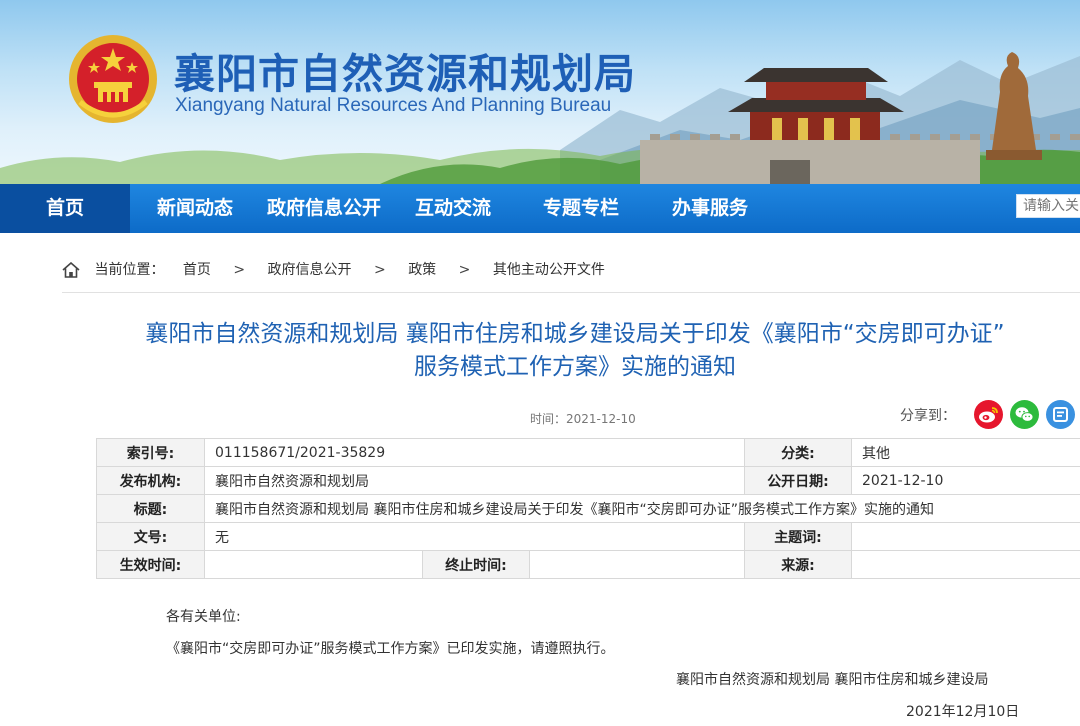  What do you see at coordinates (113, 79) in the screenshot?
I see `national-emblem-icon` at bounding box center [113, 79].